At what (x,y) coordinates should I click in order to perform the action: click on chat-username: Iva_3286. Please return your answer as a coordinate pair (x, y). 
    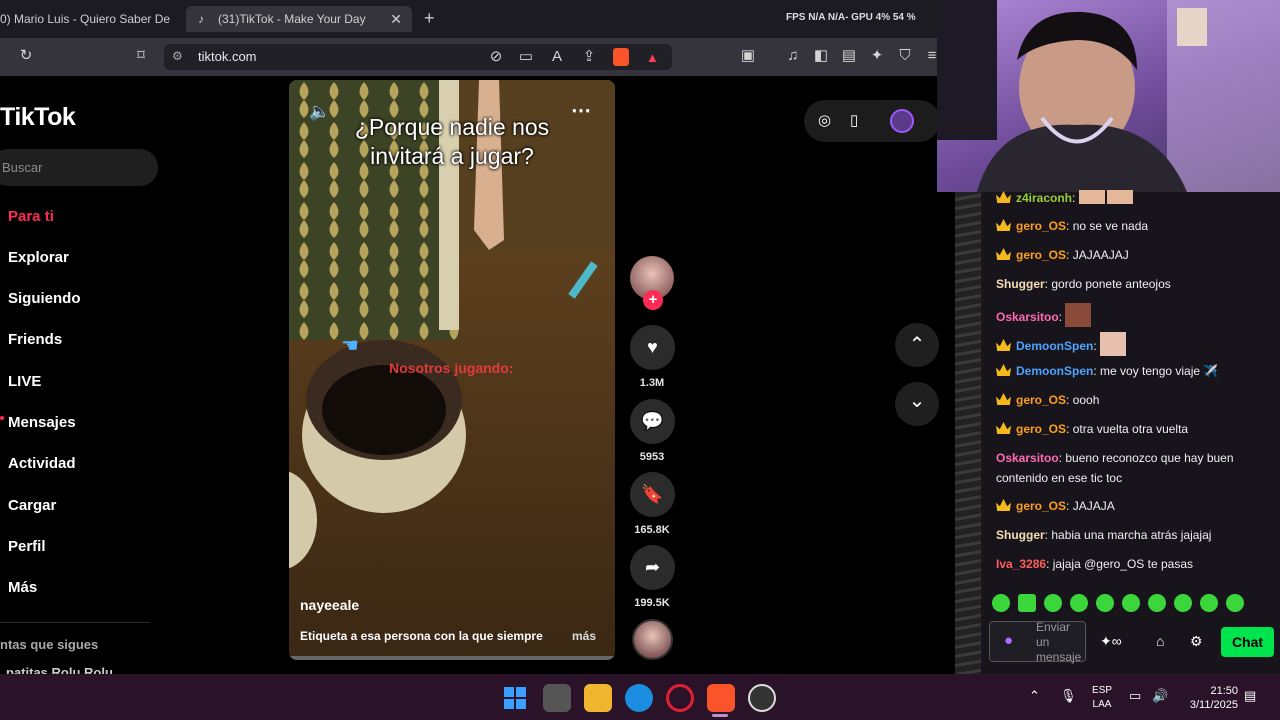
    Looking at the image, I should click on (1021, 564).